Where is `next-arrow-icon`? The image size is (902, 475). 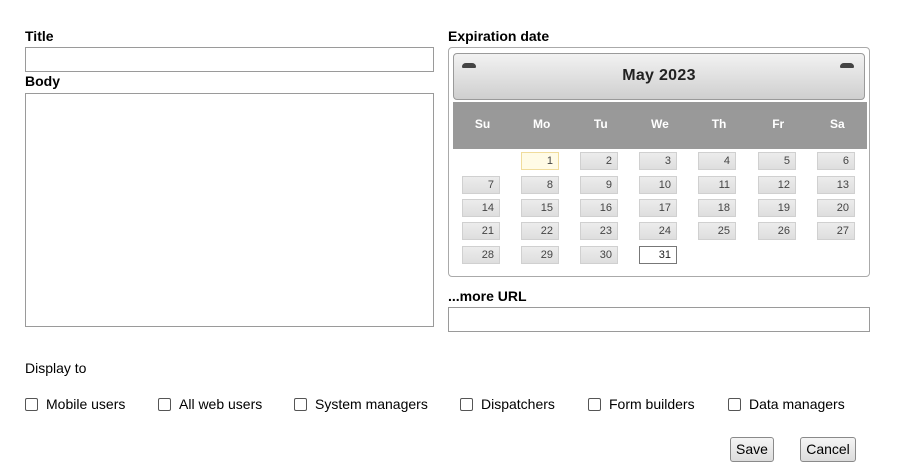
next-arrow-icon is located at coordinates (848, 66).